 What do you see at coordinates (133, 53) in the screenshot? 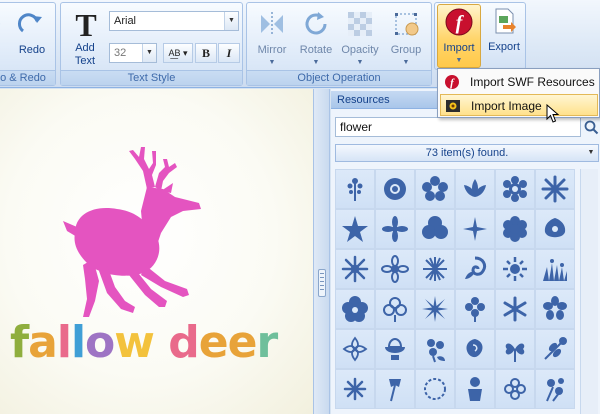
I see `font-size-select: 32 ▼` at bounding box center [133, 53].